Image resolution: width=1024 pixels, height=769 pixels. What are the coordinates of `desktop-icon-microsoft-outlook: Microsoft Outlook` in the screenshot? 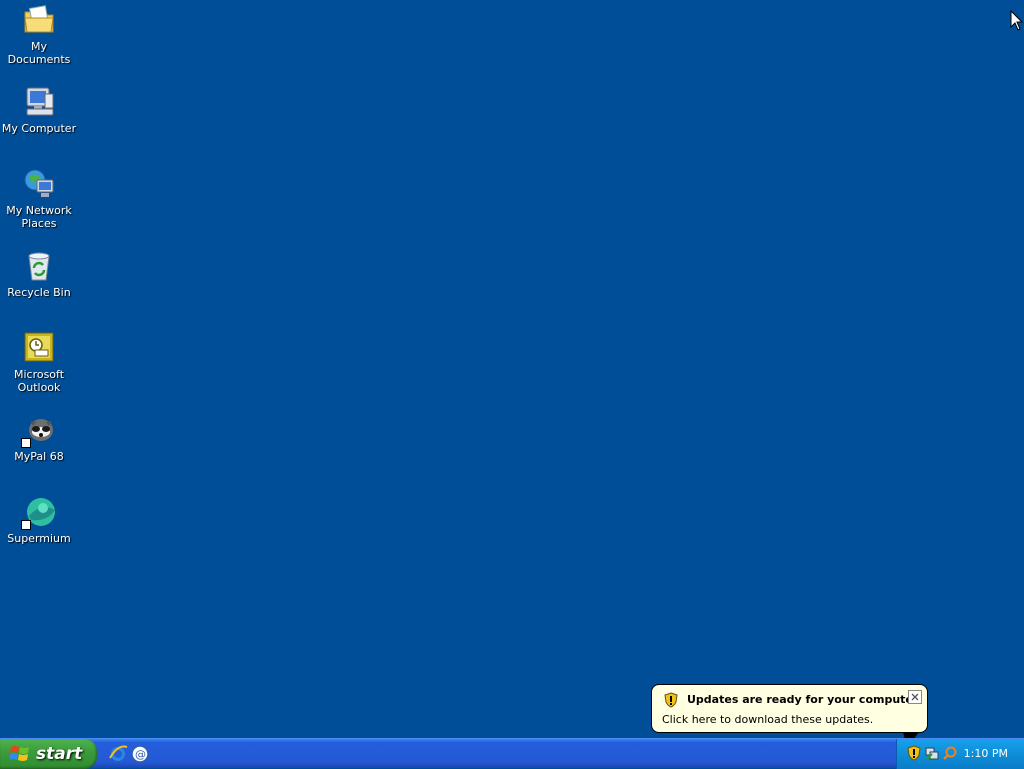 It's located at (39, 362).